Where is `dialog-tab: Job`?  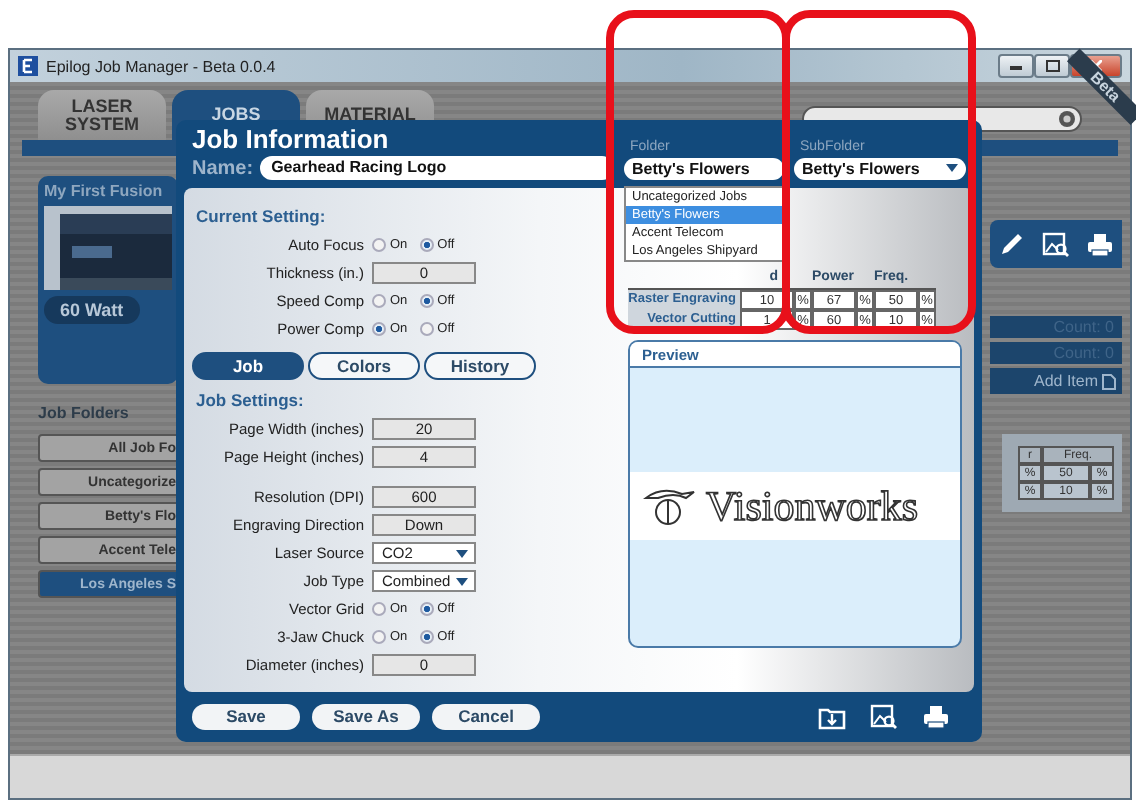
dialog-tab: Job is located at coordinates (248, 365).